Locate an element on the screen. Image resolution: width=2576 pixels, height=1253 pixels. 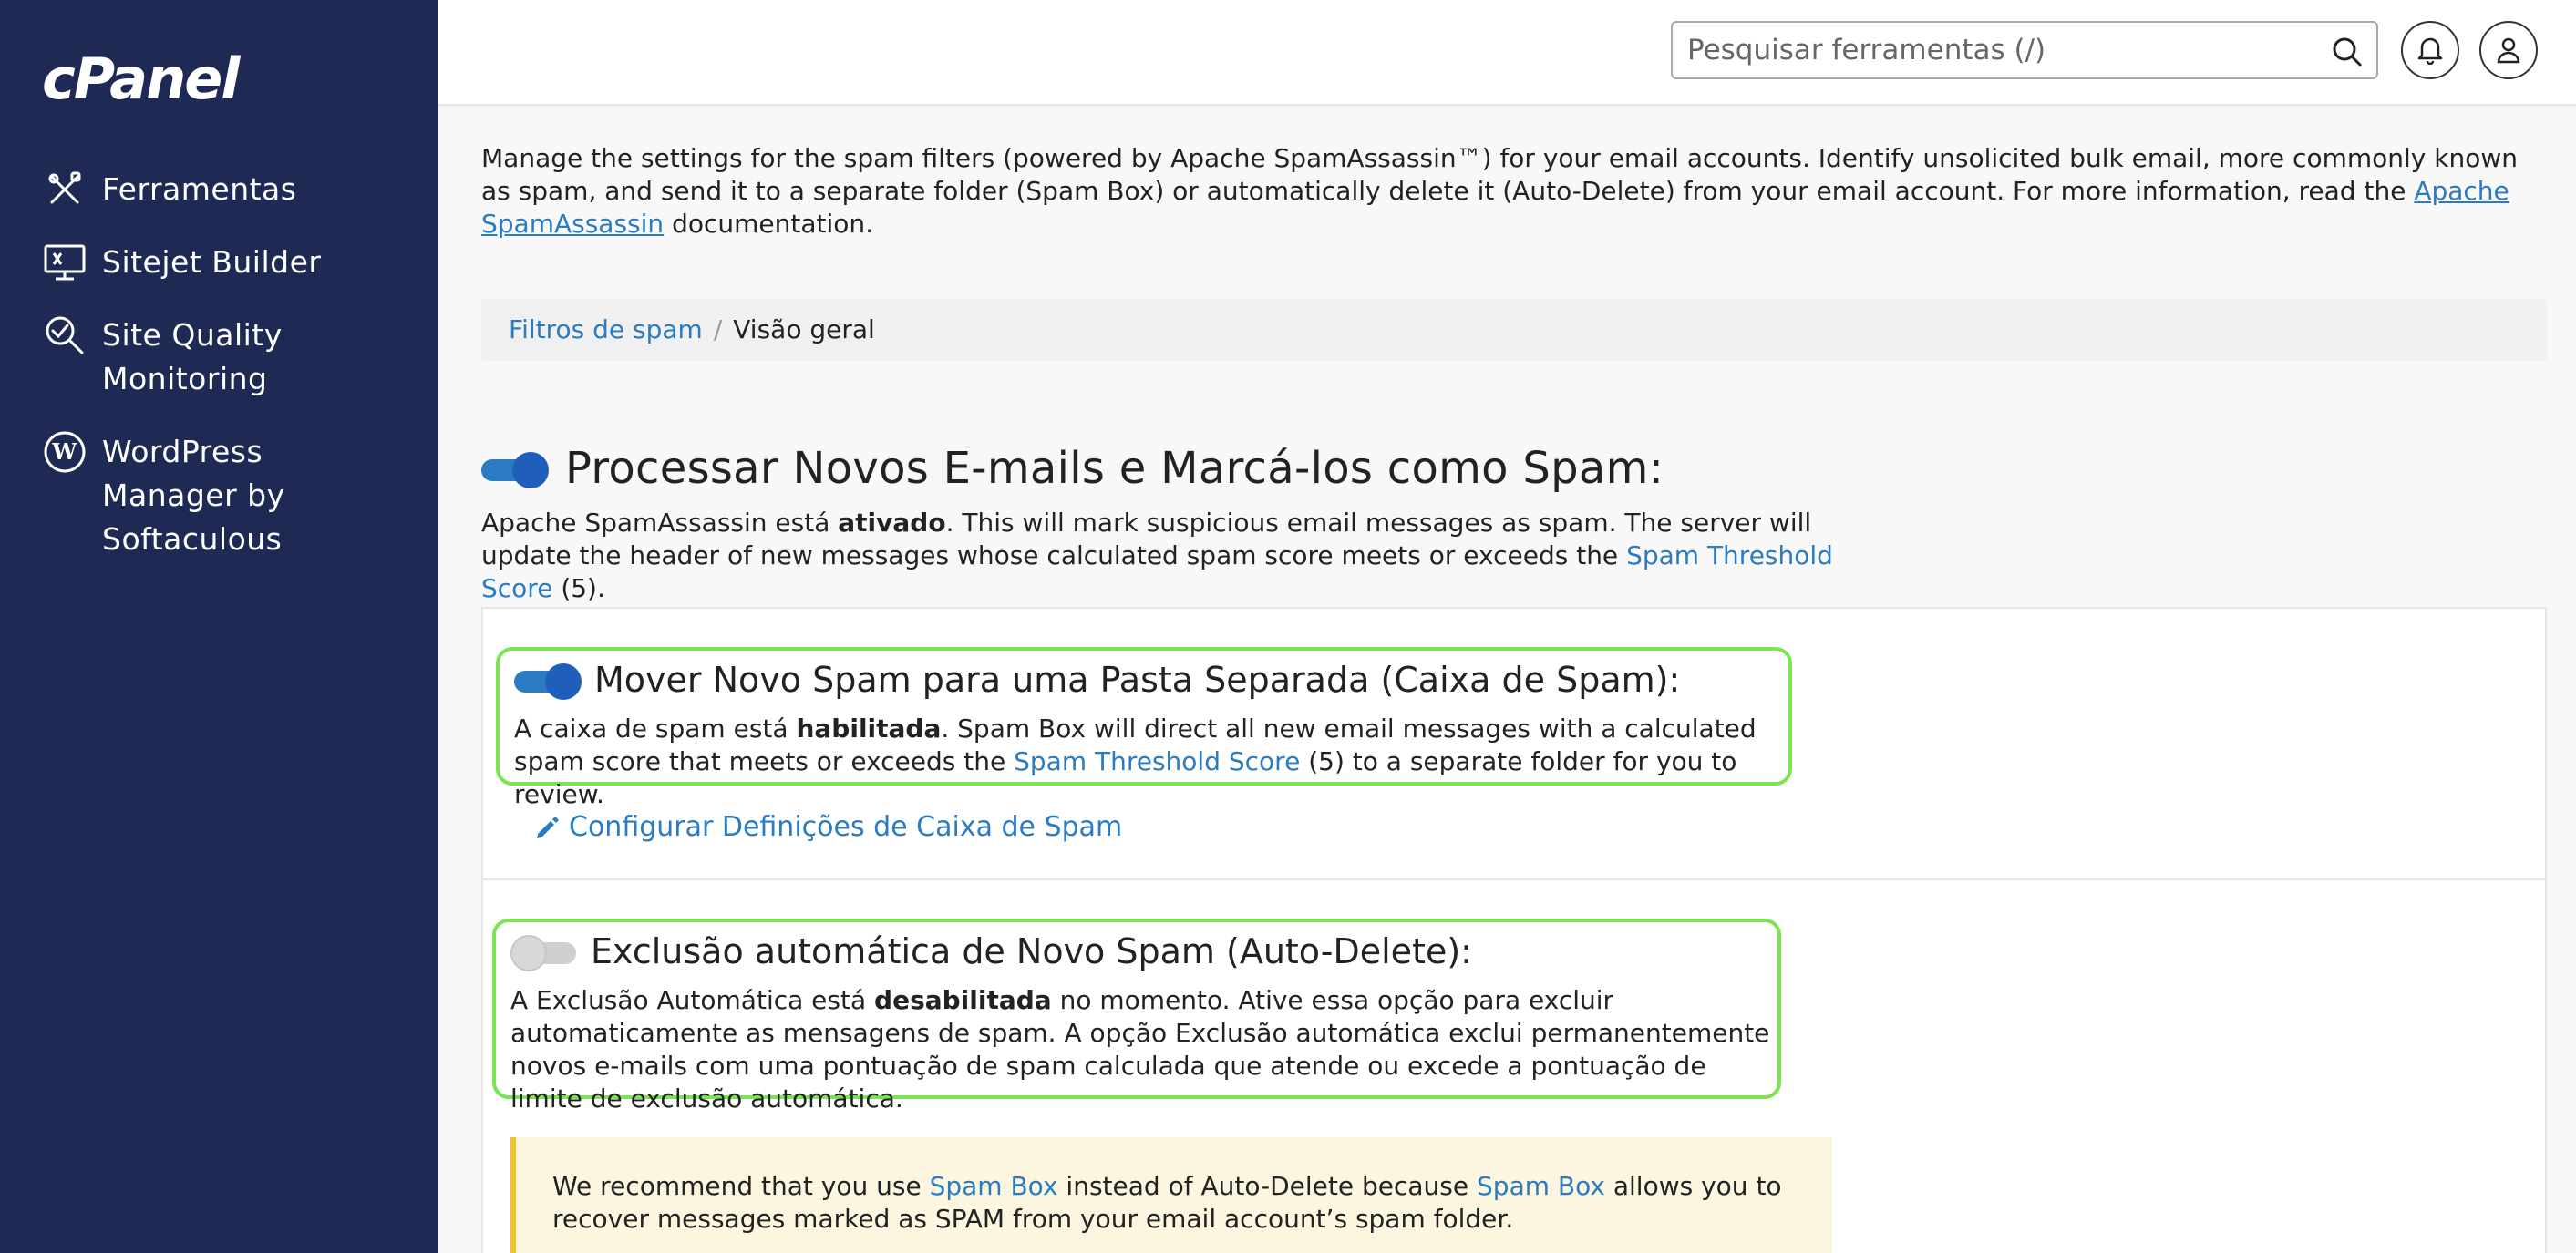
search-input is located at coordinates (1997, 50).